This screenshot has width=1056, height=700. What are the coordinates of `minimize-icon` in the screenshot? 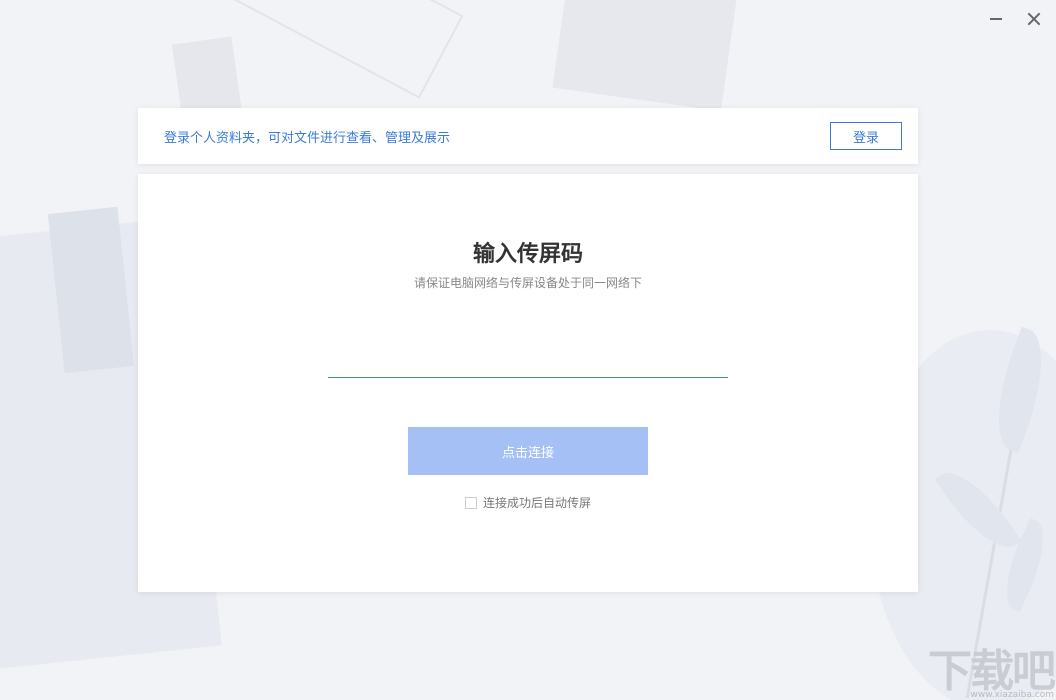 It's located at (996, 19).